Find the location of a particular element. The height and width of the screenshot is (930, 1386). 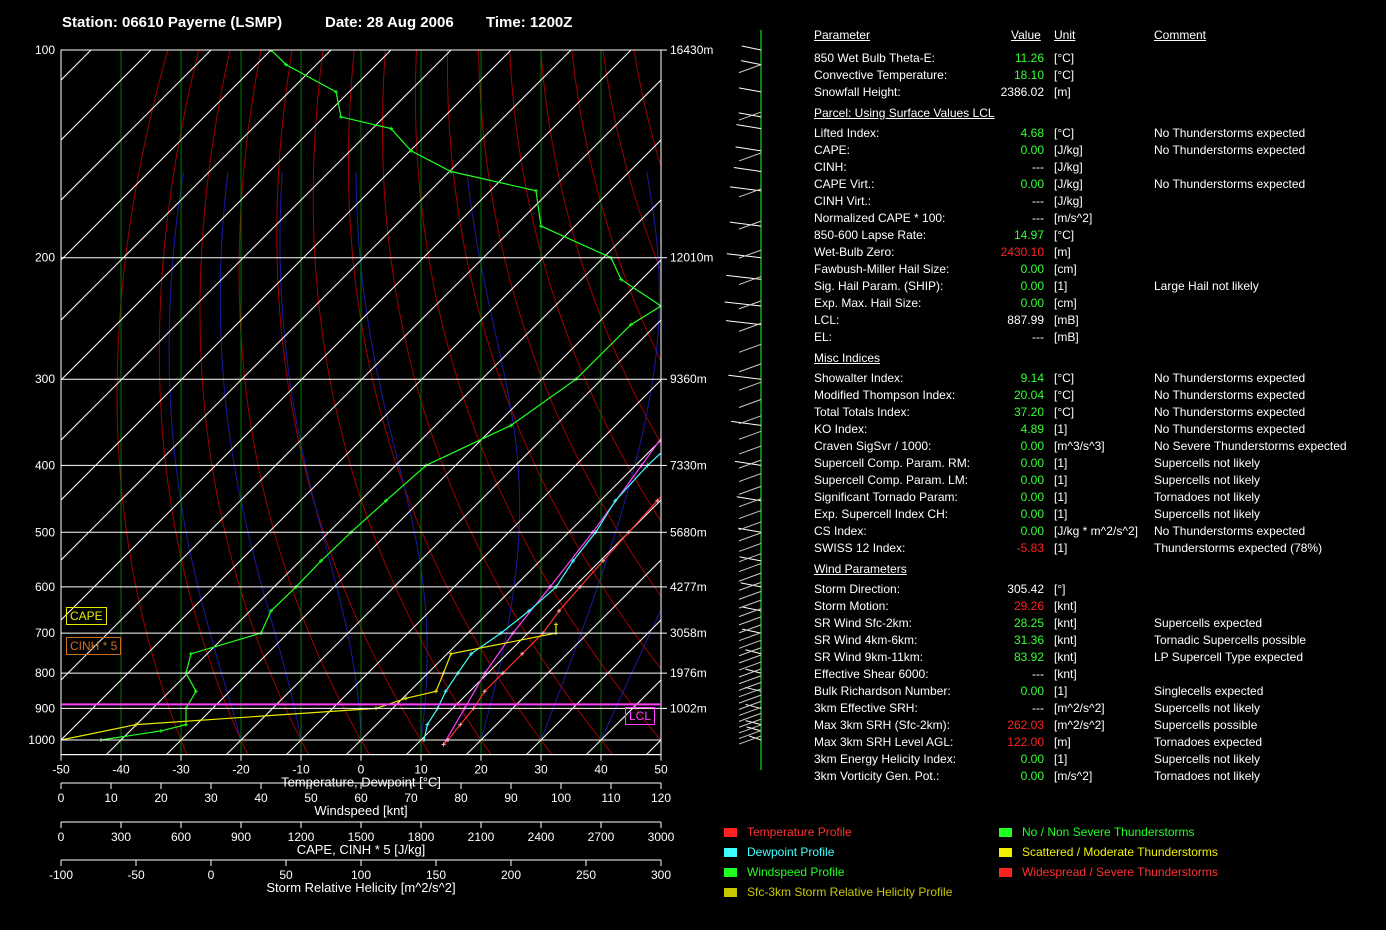

param-name: CAPE Virt.: is located at coordinates (844, 184).